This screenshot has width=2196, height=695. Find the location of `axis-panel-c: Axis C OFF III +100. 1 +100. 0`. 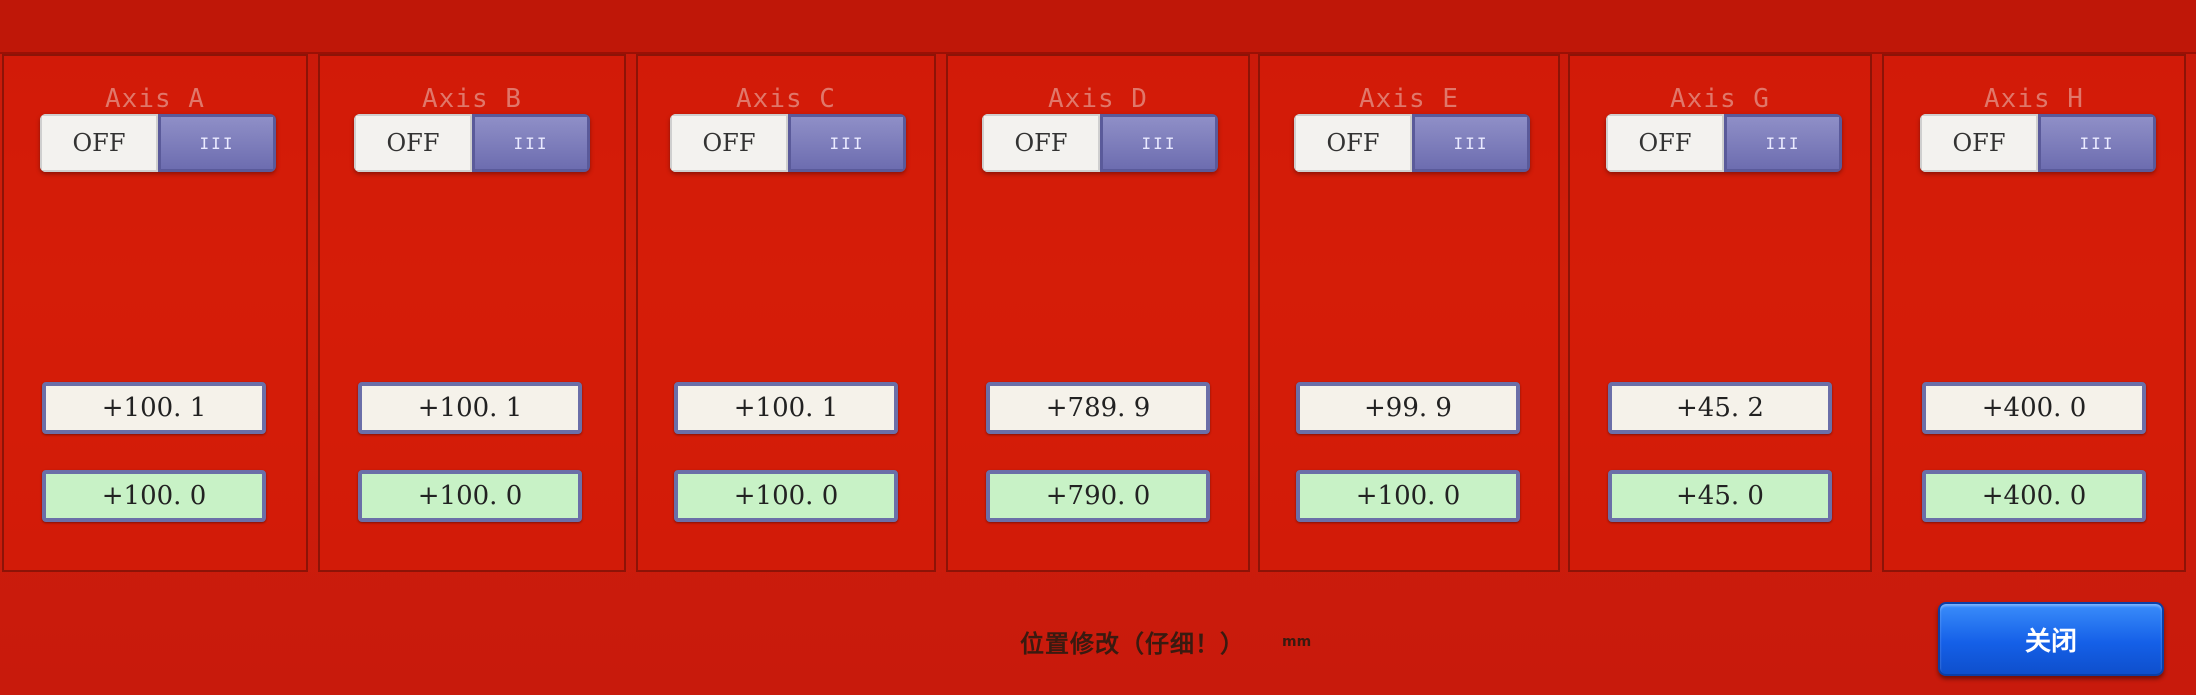

axis-panel-c: Axis C OFF III +100. 1 +100. 0 is located at coordinates (786, 313).